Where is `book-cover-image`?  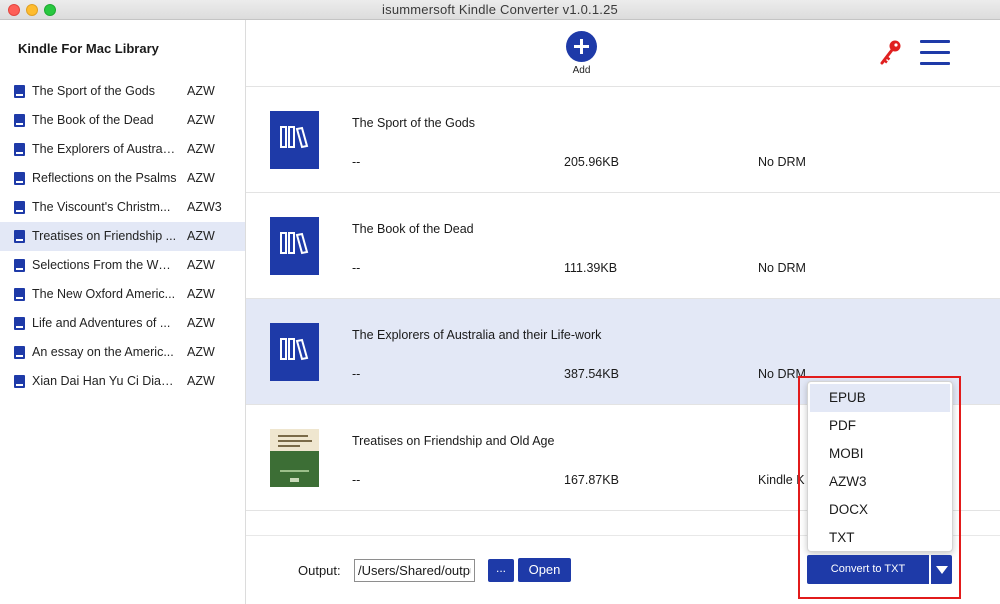
book-cover-image is located at coordinates (294, 458).